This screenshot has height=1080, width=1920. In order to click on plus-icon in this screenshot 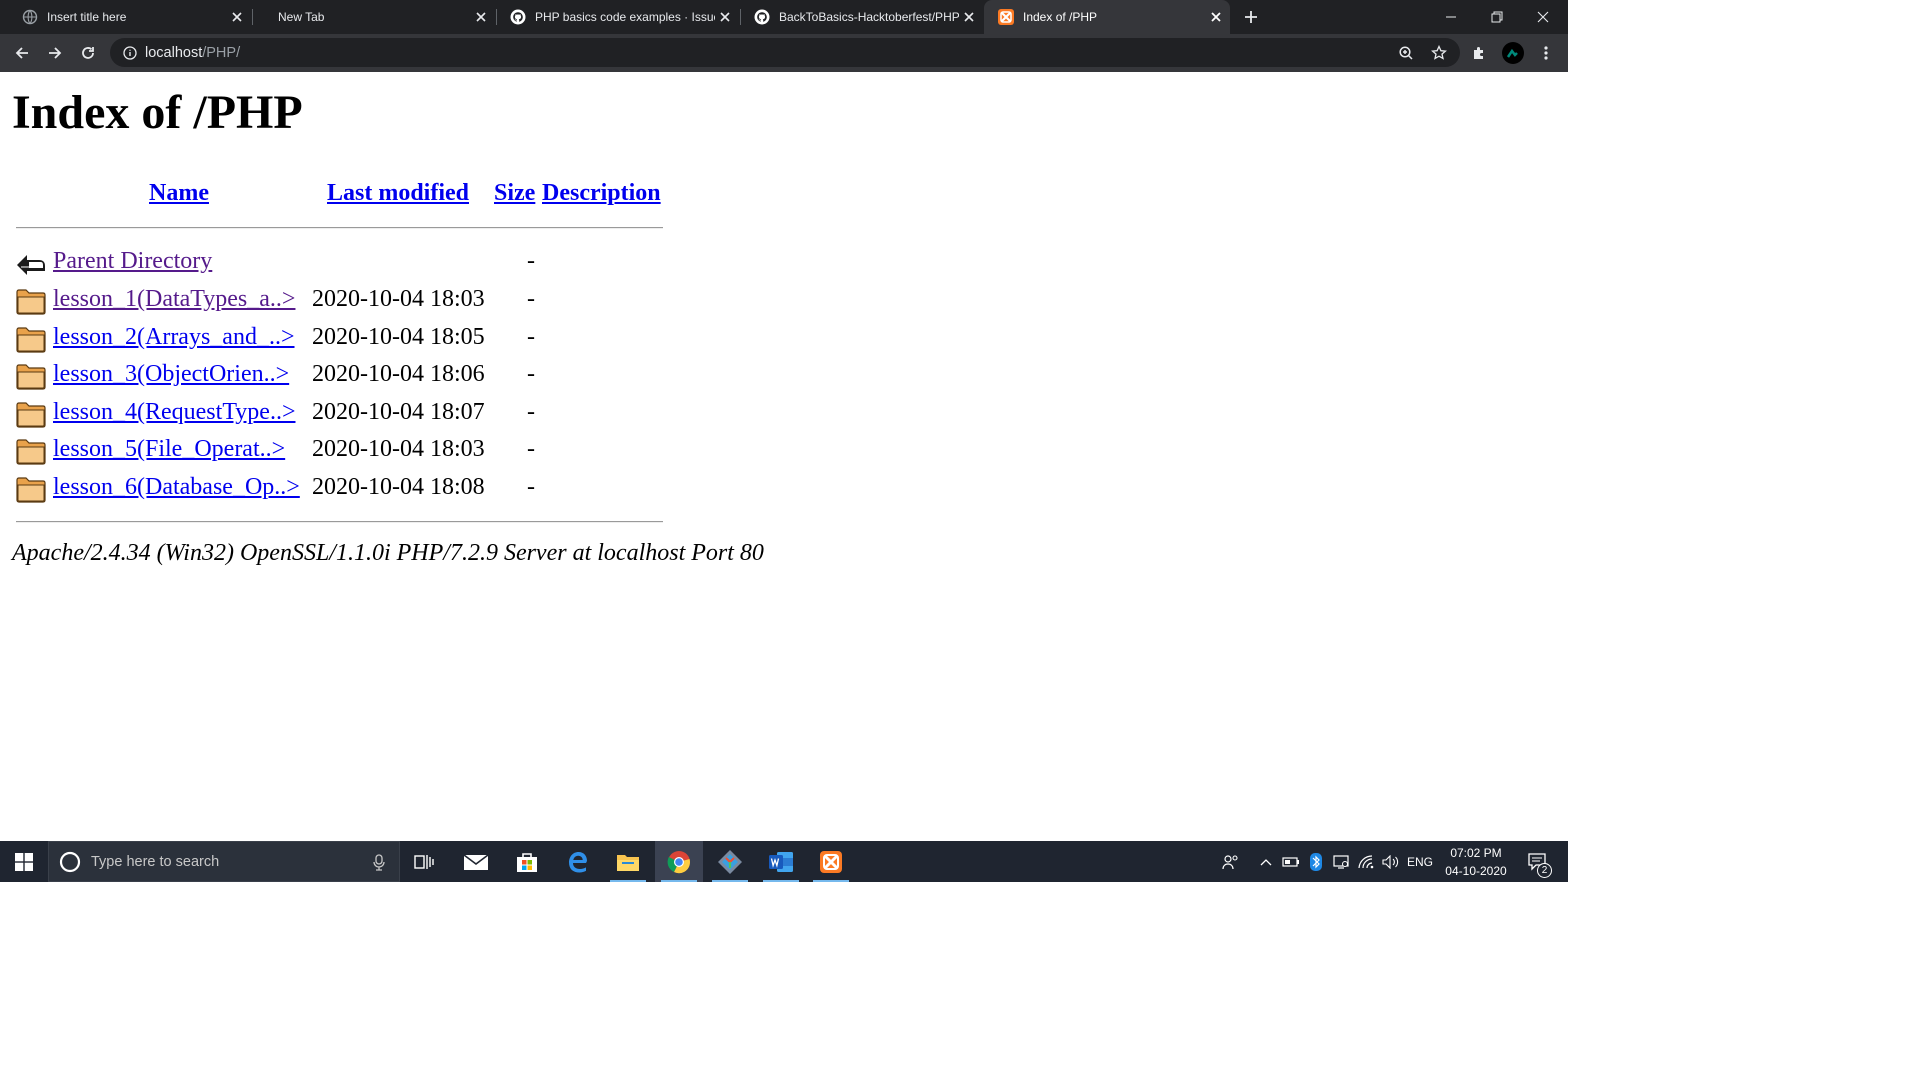, I will do `click(1251, 17)`.